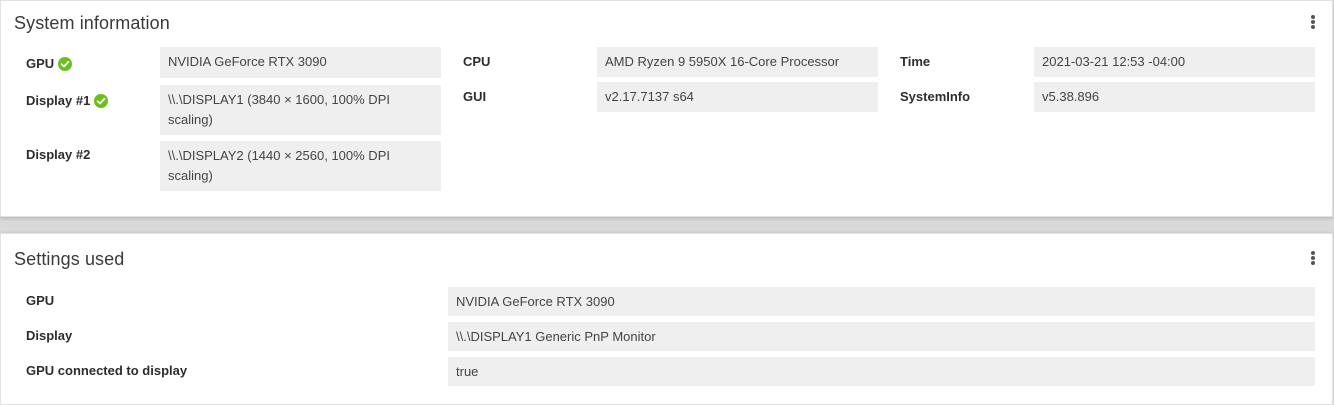 This screenshot has height=405, width=1334. I want to click on time-label: Time, so click(915, 61).